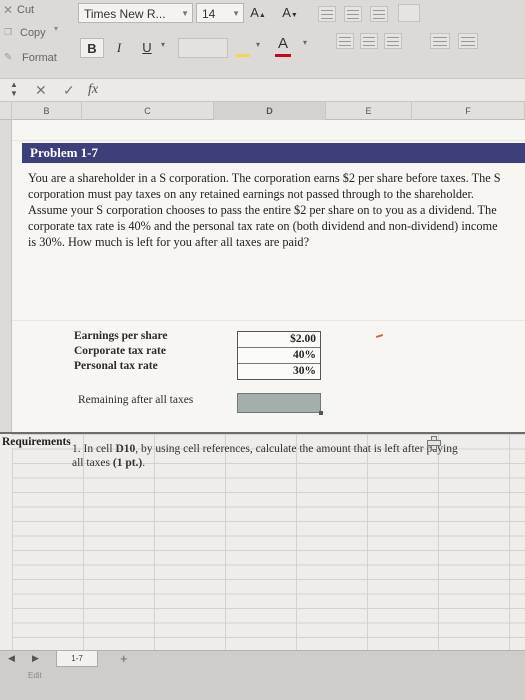 Image resolution: width=525 pixels, height=700 pixels. What do you see at coordinates (14, 89) in the screenshot?
I see `name-box-stepper-icon: ▲ ▼` at bounding box center [14, 89].